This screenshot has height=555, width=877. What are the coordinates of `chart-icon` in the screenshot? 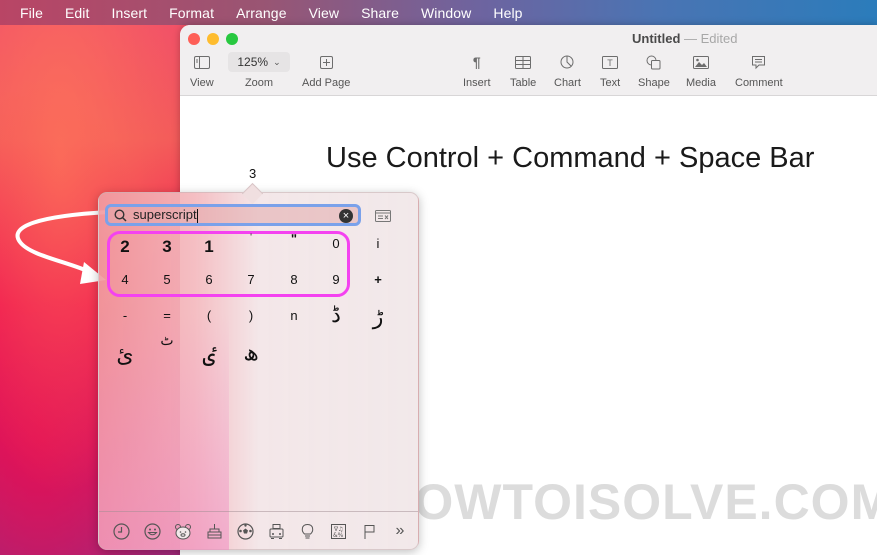 It's located at (567, 62).